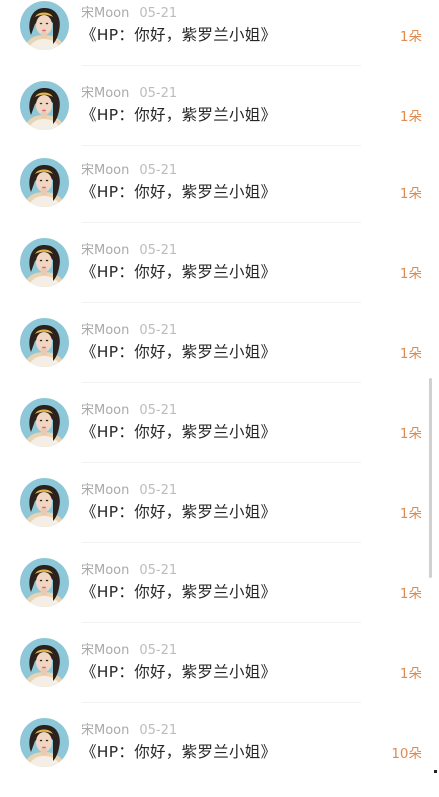 This screenshot has width=439, height=797. What do you see at coordinates (430, 478) in the screenshot?
I see `scrollbar` at bounding box center [430, 478].